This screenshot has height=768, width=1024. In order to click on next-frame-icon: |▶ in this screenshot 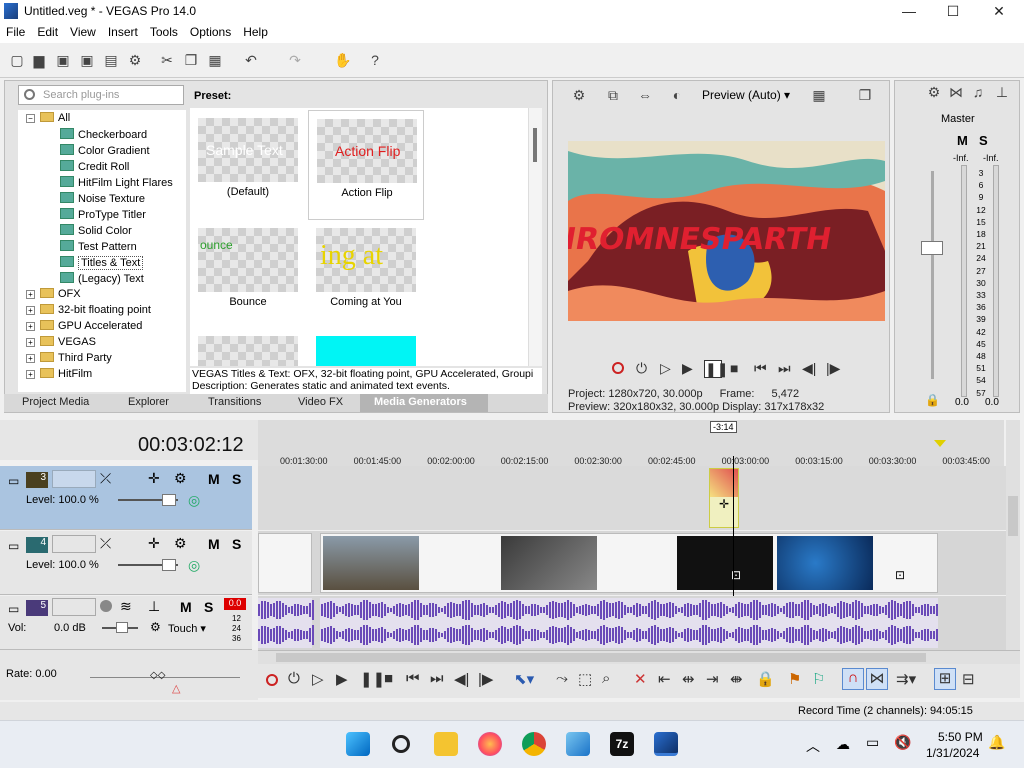, I will do `click(485, 679)`.